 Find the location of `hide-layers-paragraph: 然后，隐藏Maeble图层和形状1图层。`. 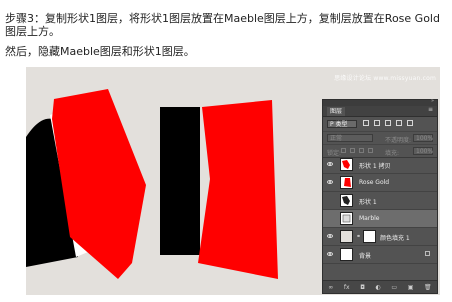

hide-layers-paragraph: 然后，隐藏Maeble图层和形状1图层。 is located at coordinates (100, 51).